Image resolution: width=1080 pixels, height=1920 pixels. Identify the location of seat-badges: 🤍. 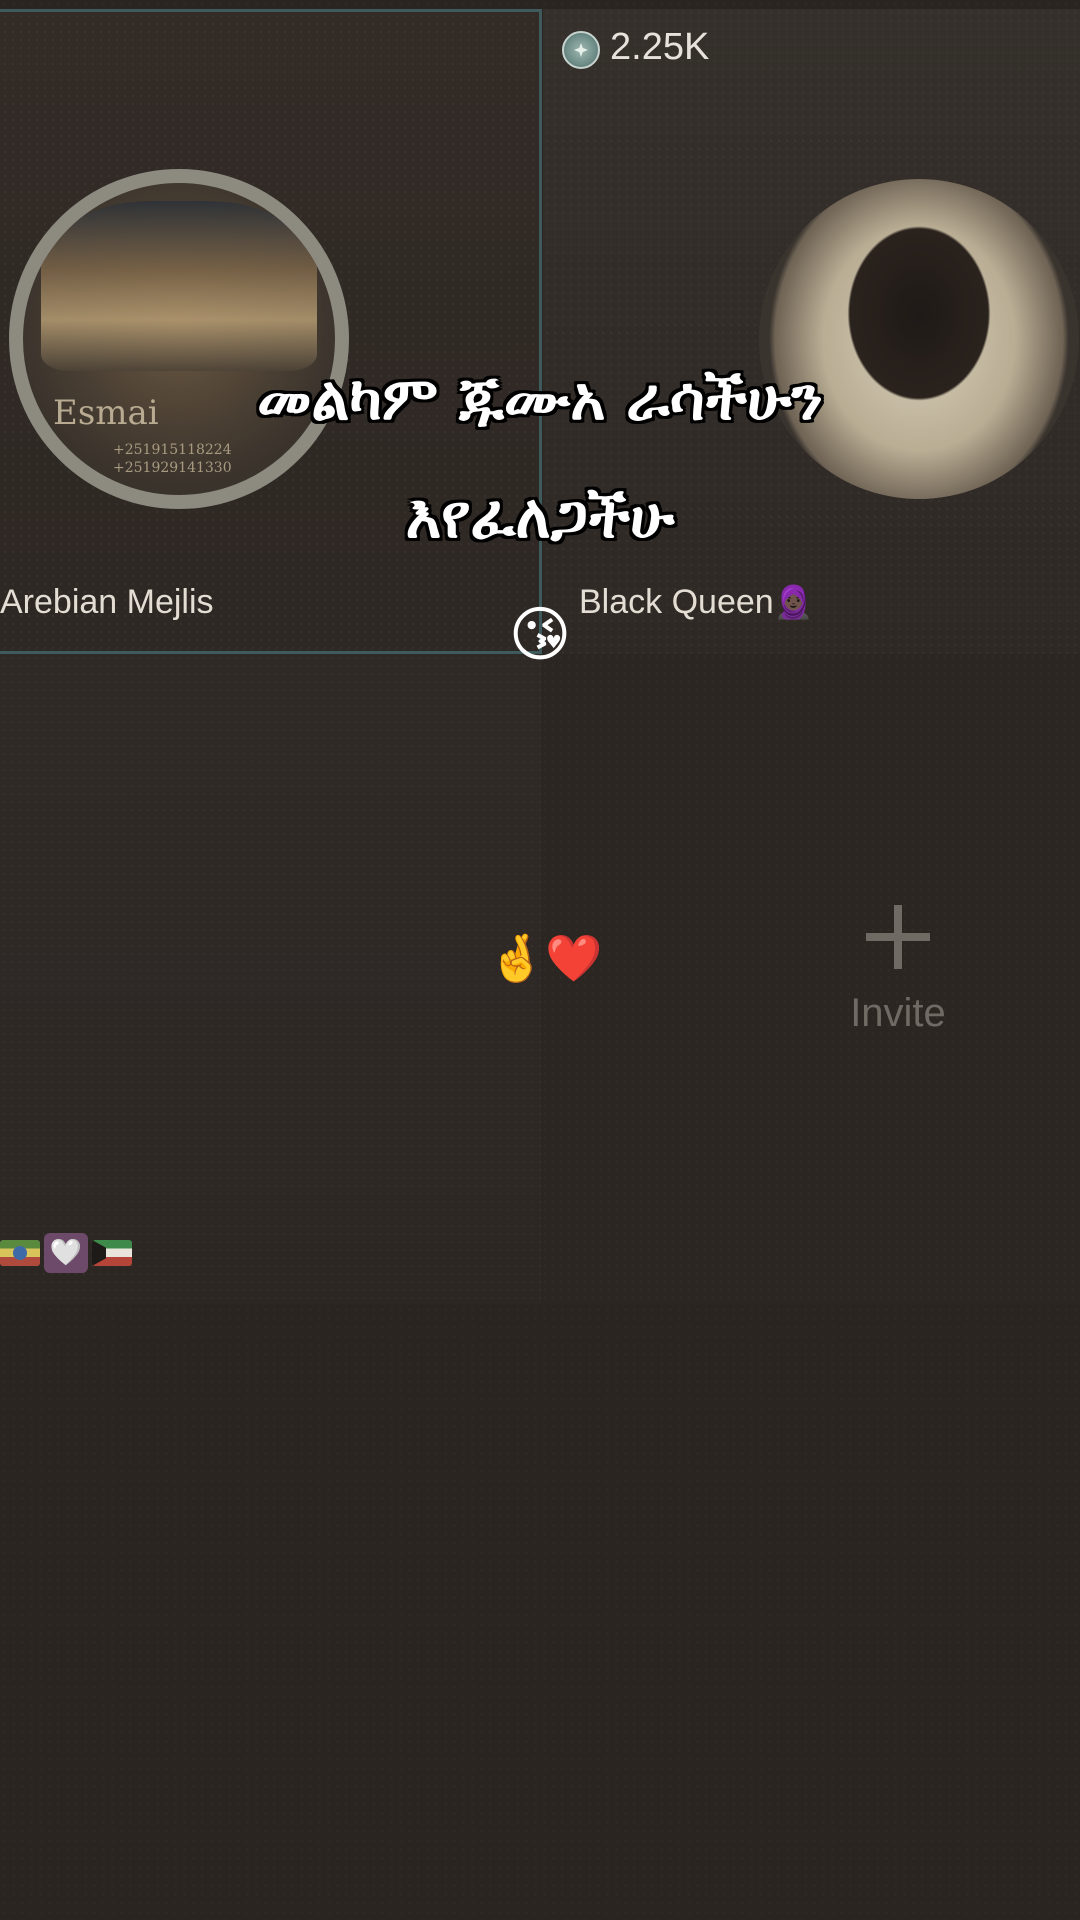
(66, 1253).